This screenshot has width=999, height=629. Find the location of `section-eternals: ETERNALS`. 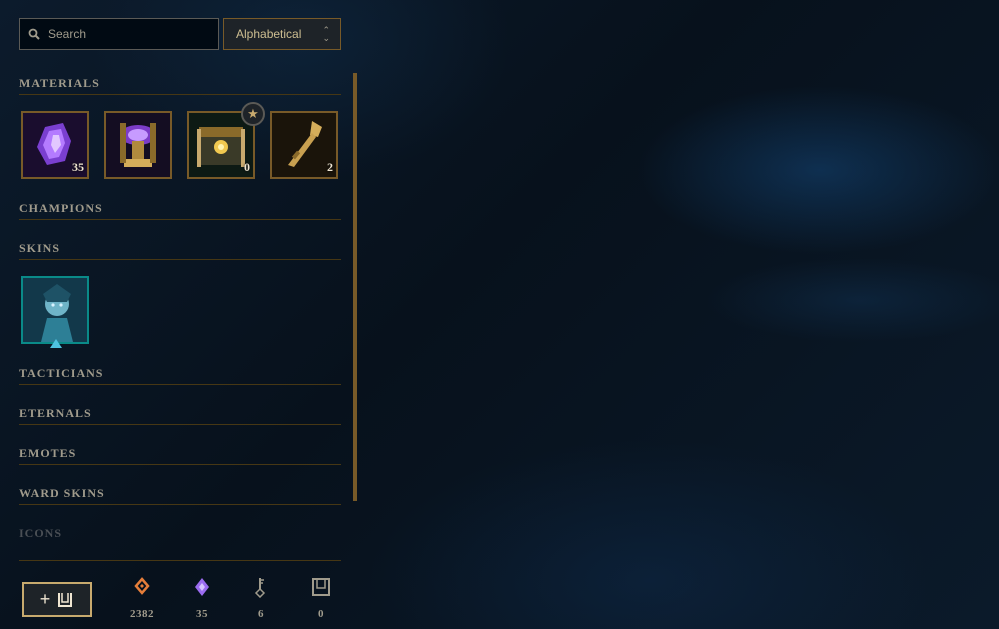

section-eternals: ETERNALS is located at coordinates (180, 414).